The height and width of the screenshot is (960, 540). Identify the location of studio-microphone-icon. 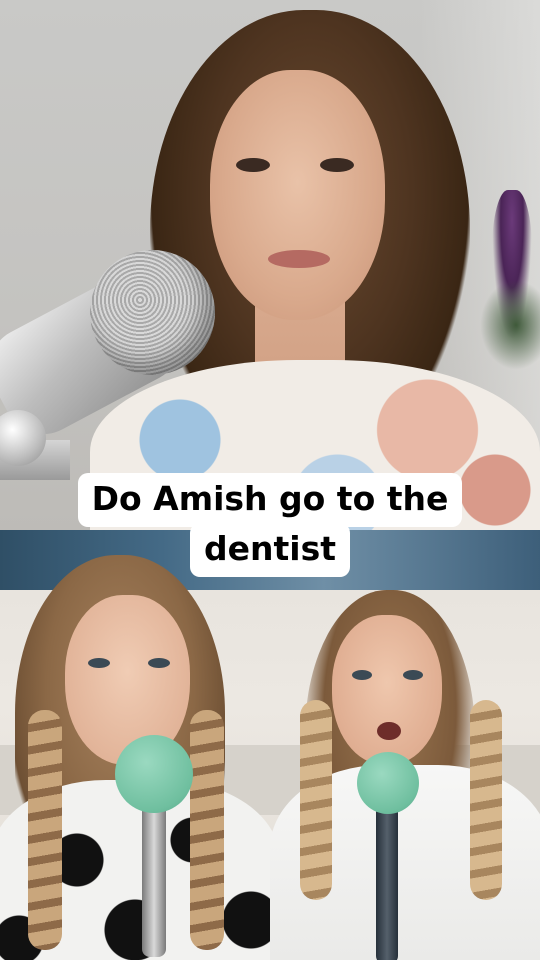
(120, 365).